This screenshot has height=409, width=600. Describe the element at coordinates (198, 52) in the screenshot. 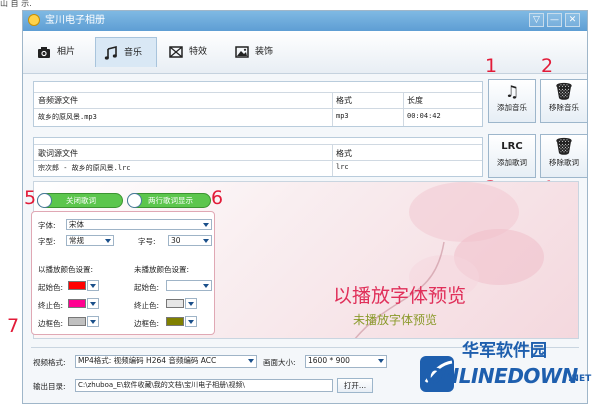

I see `tab-label: 特效` at that location.